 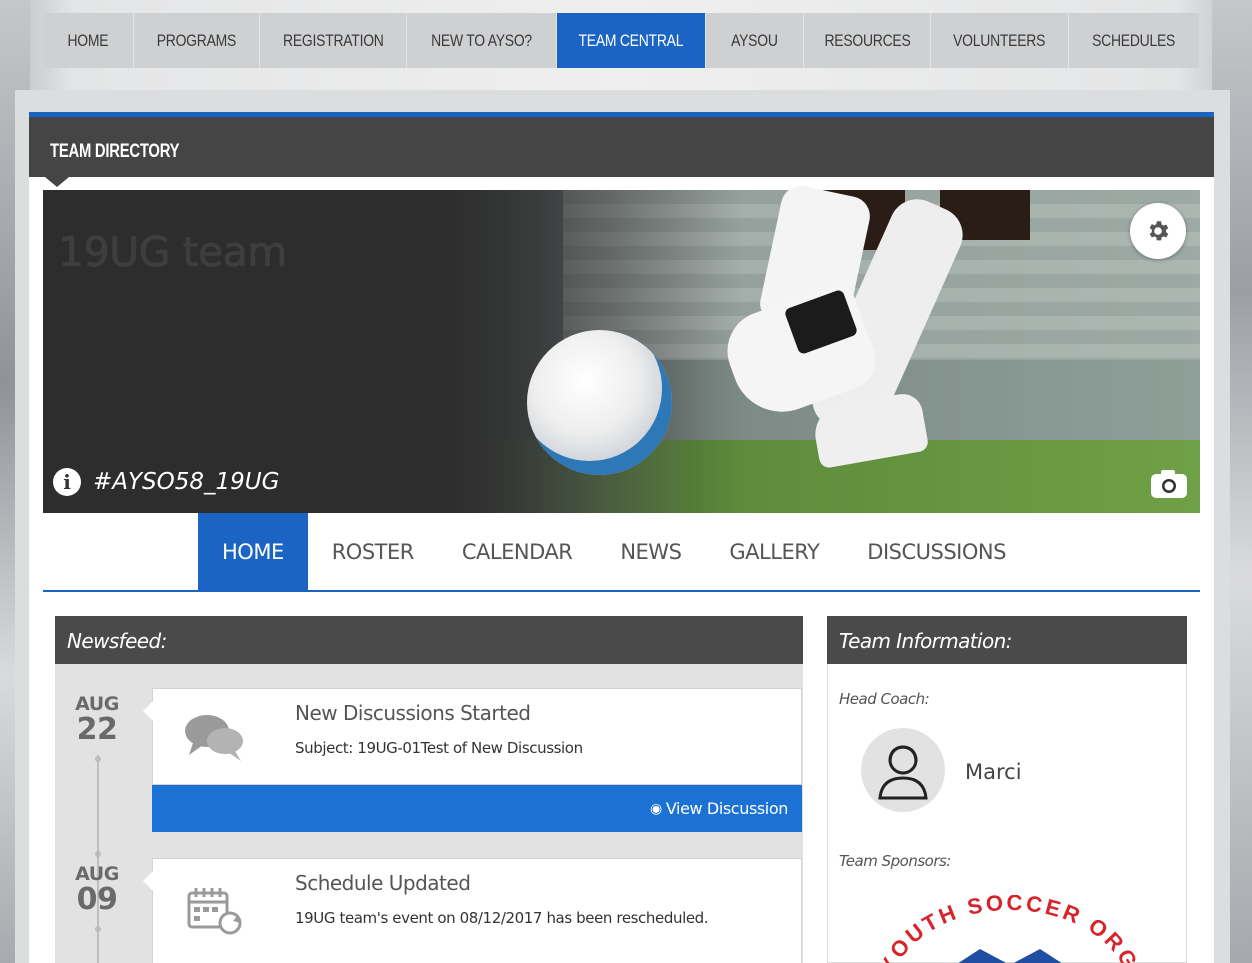 I want to click on sponsor-logo: YOUTH SOCCER ORG, so click(x=1010, y=929).